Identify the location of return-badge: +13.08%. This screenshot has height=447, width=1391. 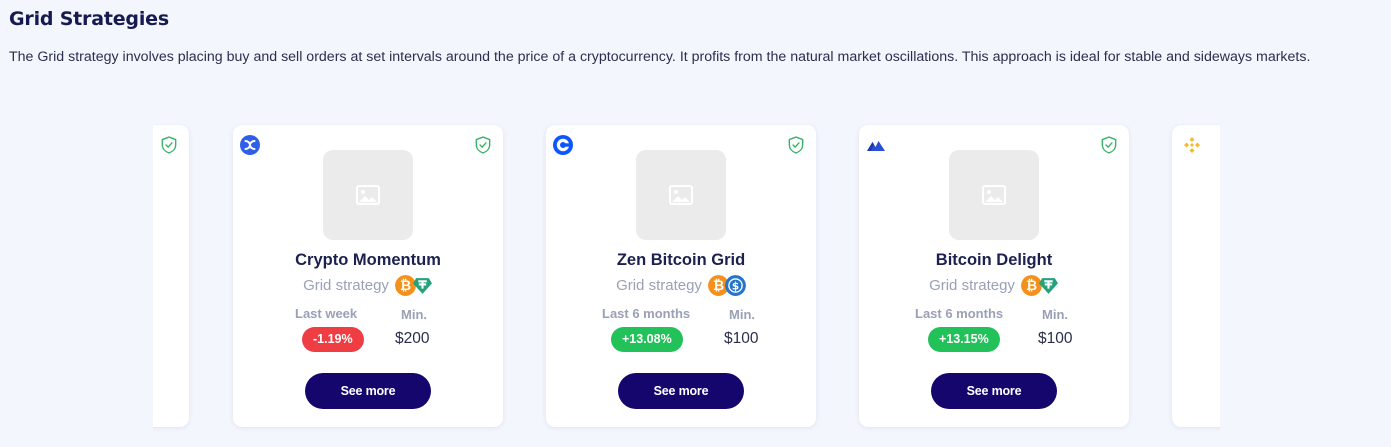
(647, 339).